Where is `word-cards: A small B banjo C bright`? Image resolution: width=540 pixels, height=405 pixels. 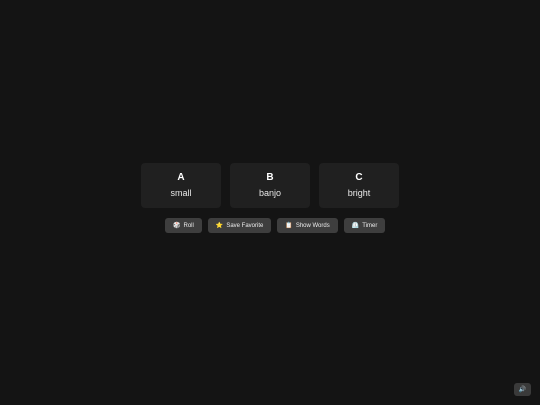 word-cards: A small B banjo C bright is located at coordinates (270, 185).